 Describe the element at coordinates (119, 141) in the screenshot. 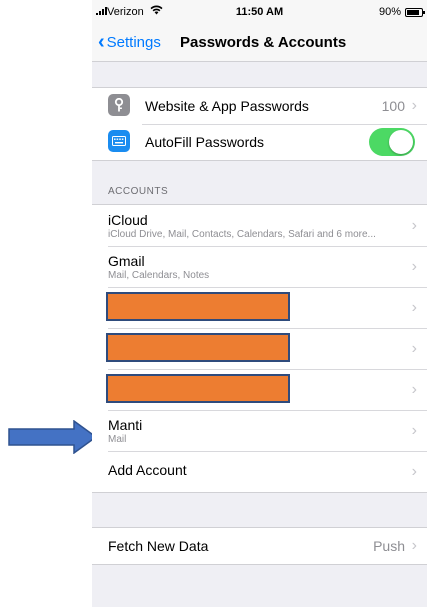

I see `keyboard-icon` at that location.